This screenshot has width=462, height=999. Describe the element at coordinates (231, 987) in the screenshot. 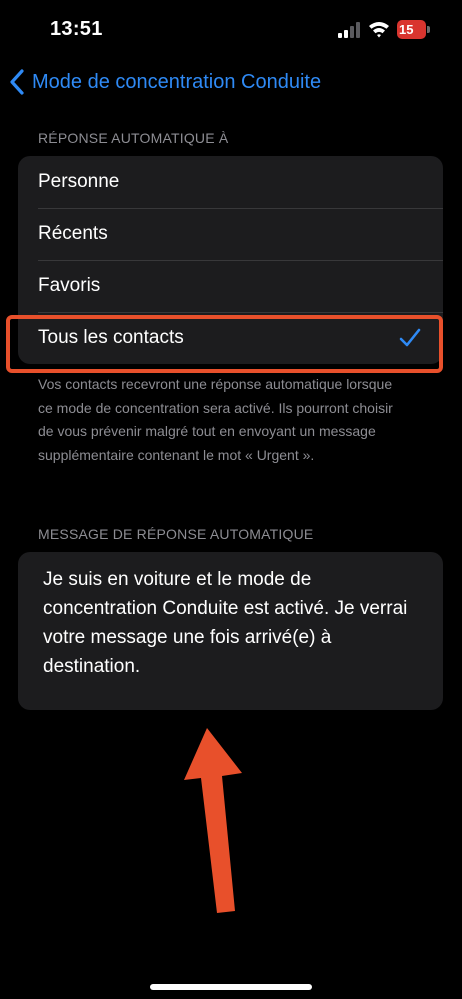

I see `home-indicator` at that location.